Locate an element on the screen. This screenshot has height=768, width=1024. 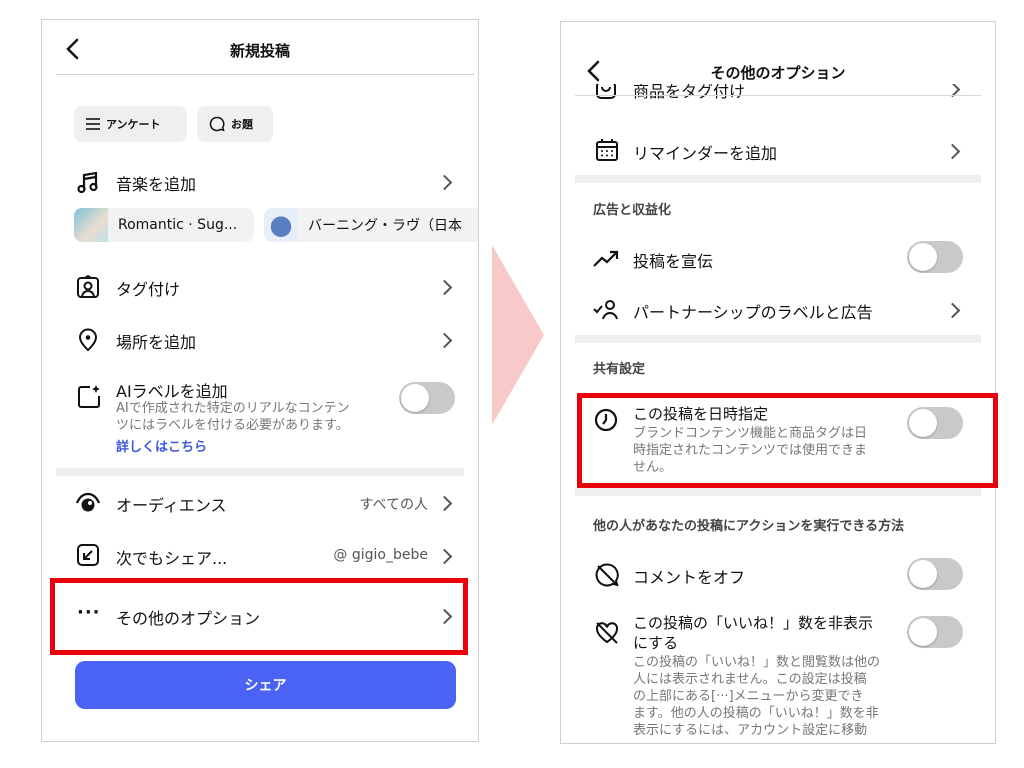
share-to-account: @ gigio_bebe is located at coordinates (380, 555).